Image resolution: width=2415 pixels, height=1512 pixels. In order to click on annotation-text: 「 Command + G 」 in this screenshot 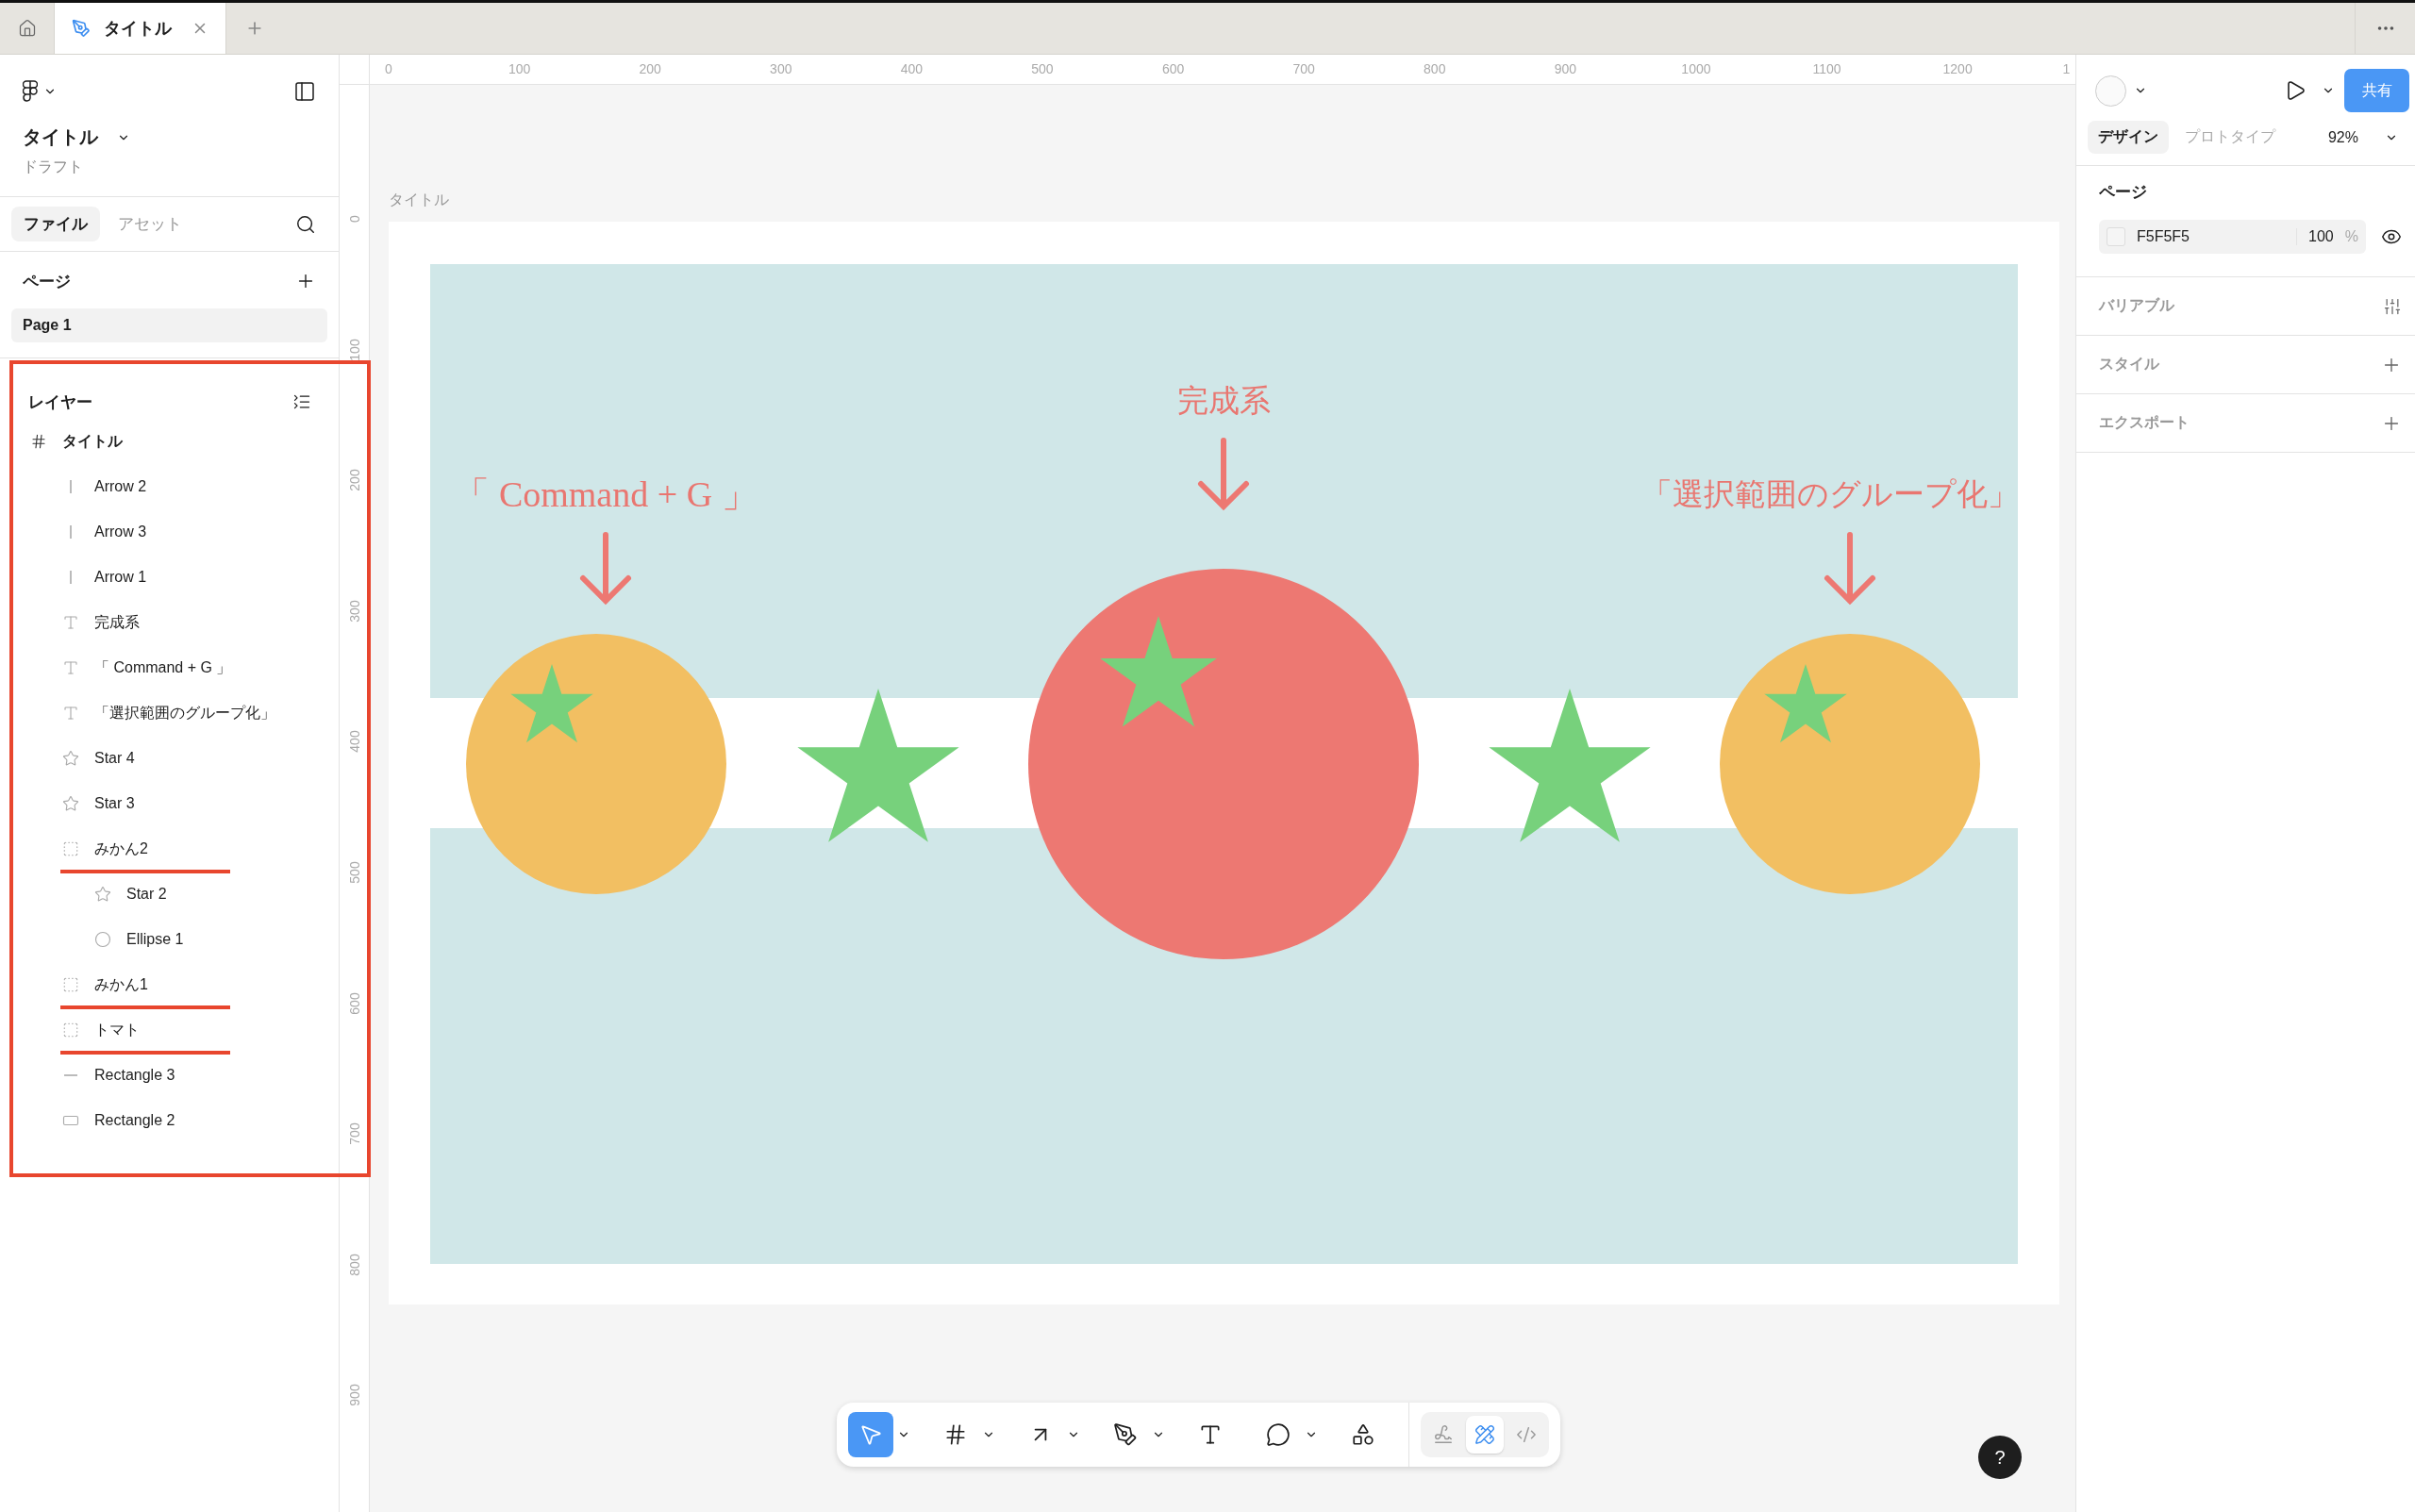, I will do `click(606, 494)`.